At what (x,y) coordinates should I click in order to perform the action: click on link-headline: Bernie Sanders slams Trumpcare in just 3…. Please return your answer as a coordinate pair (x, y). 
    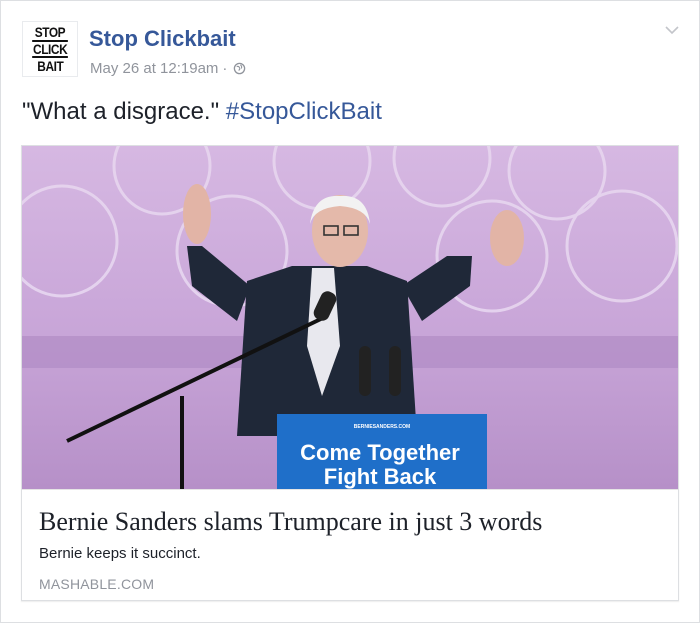
    Looking at the image, I should click on (290, 522).